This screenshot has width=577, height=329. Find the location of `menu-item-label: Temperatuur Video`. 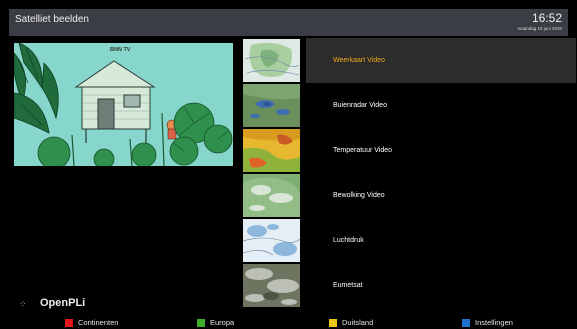

menu-item-label: Temperatuur Video is located at coordinates (363, 150).